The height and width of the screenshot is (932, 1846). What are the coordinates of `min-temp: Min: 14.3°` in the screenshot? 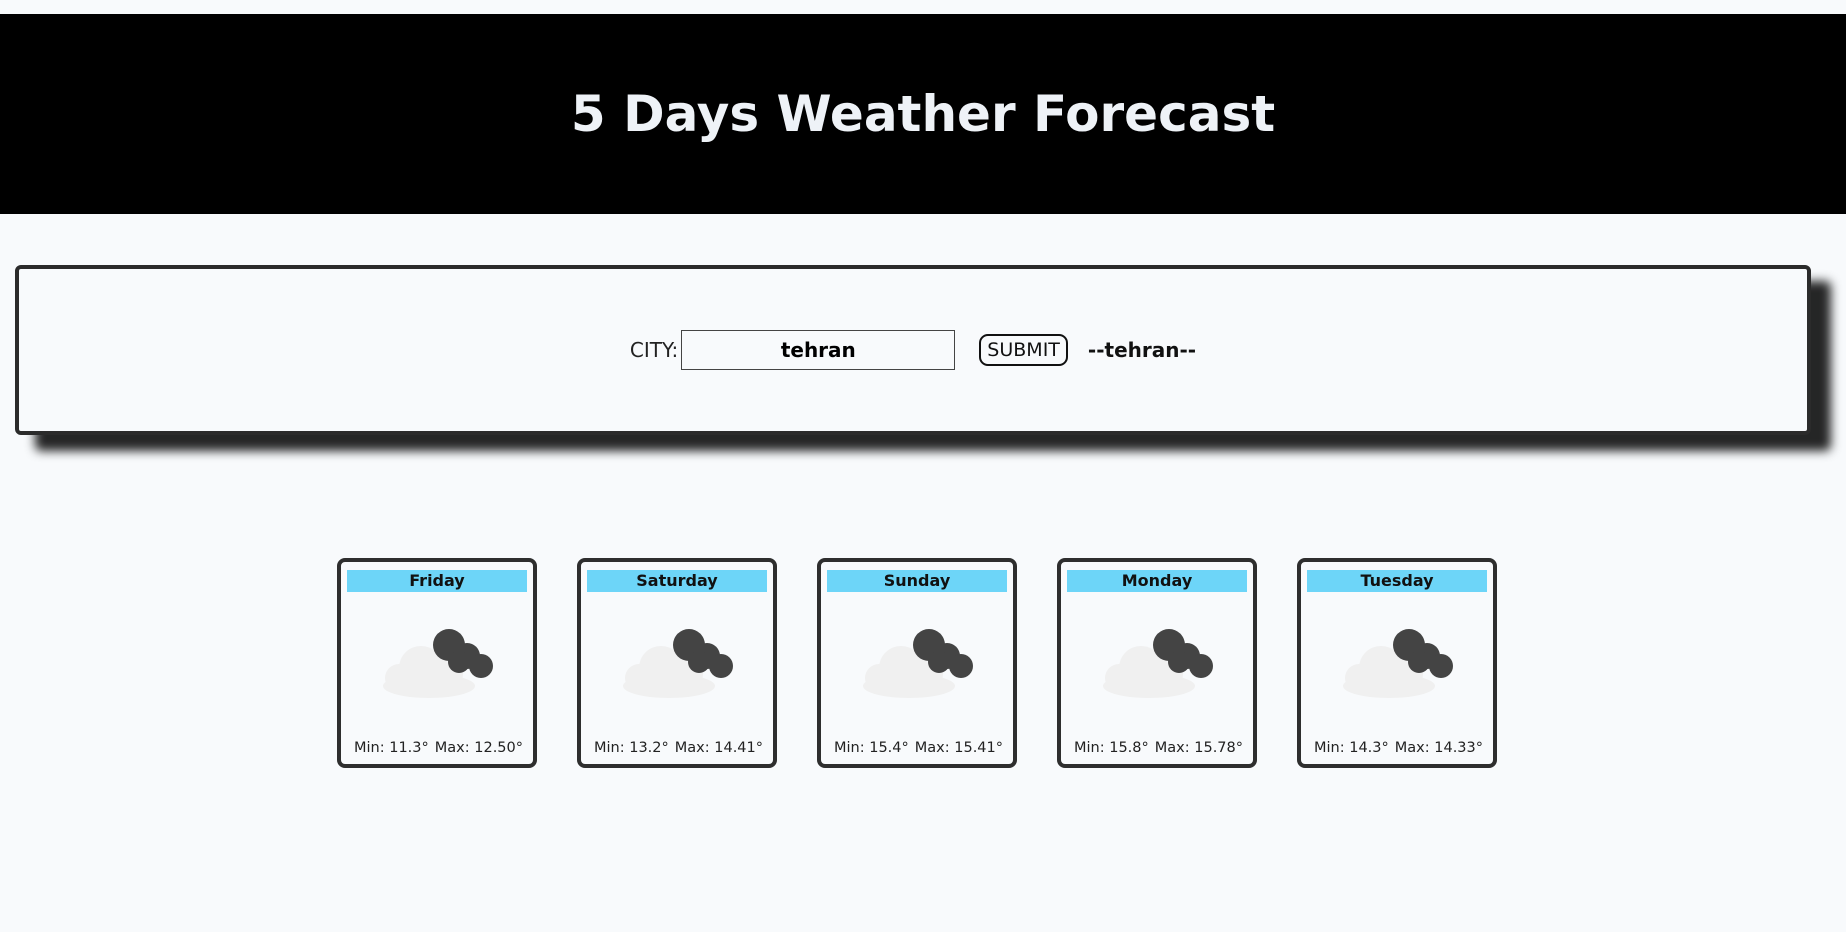 It's located at (1351, 748).